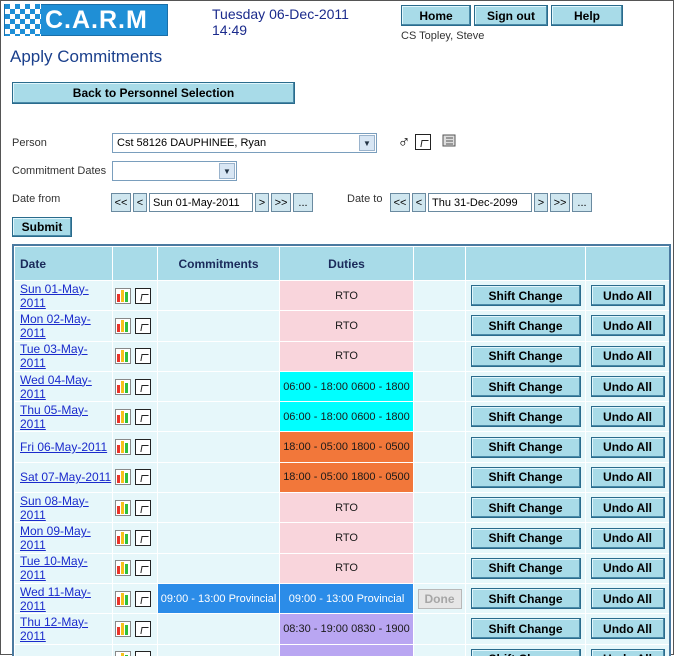 The image size is (674, 656). What do you see at coordinates (480, 202) in the screenshot?
I see `date-to-input: Thu 31-Dec-2099` at bounding box center [480, 202].